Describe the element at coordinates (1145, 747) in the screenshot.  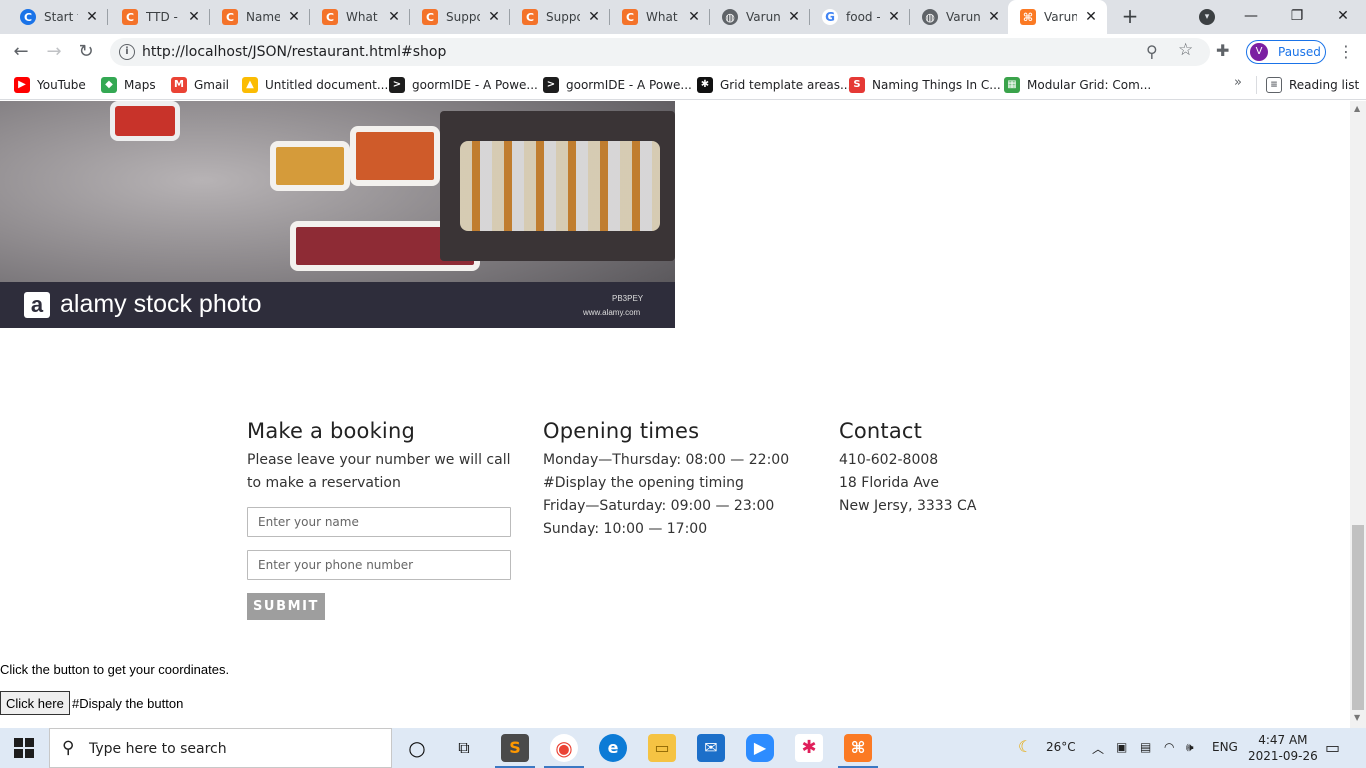
I see `display-icon: ▤` at that location.